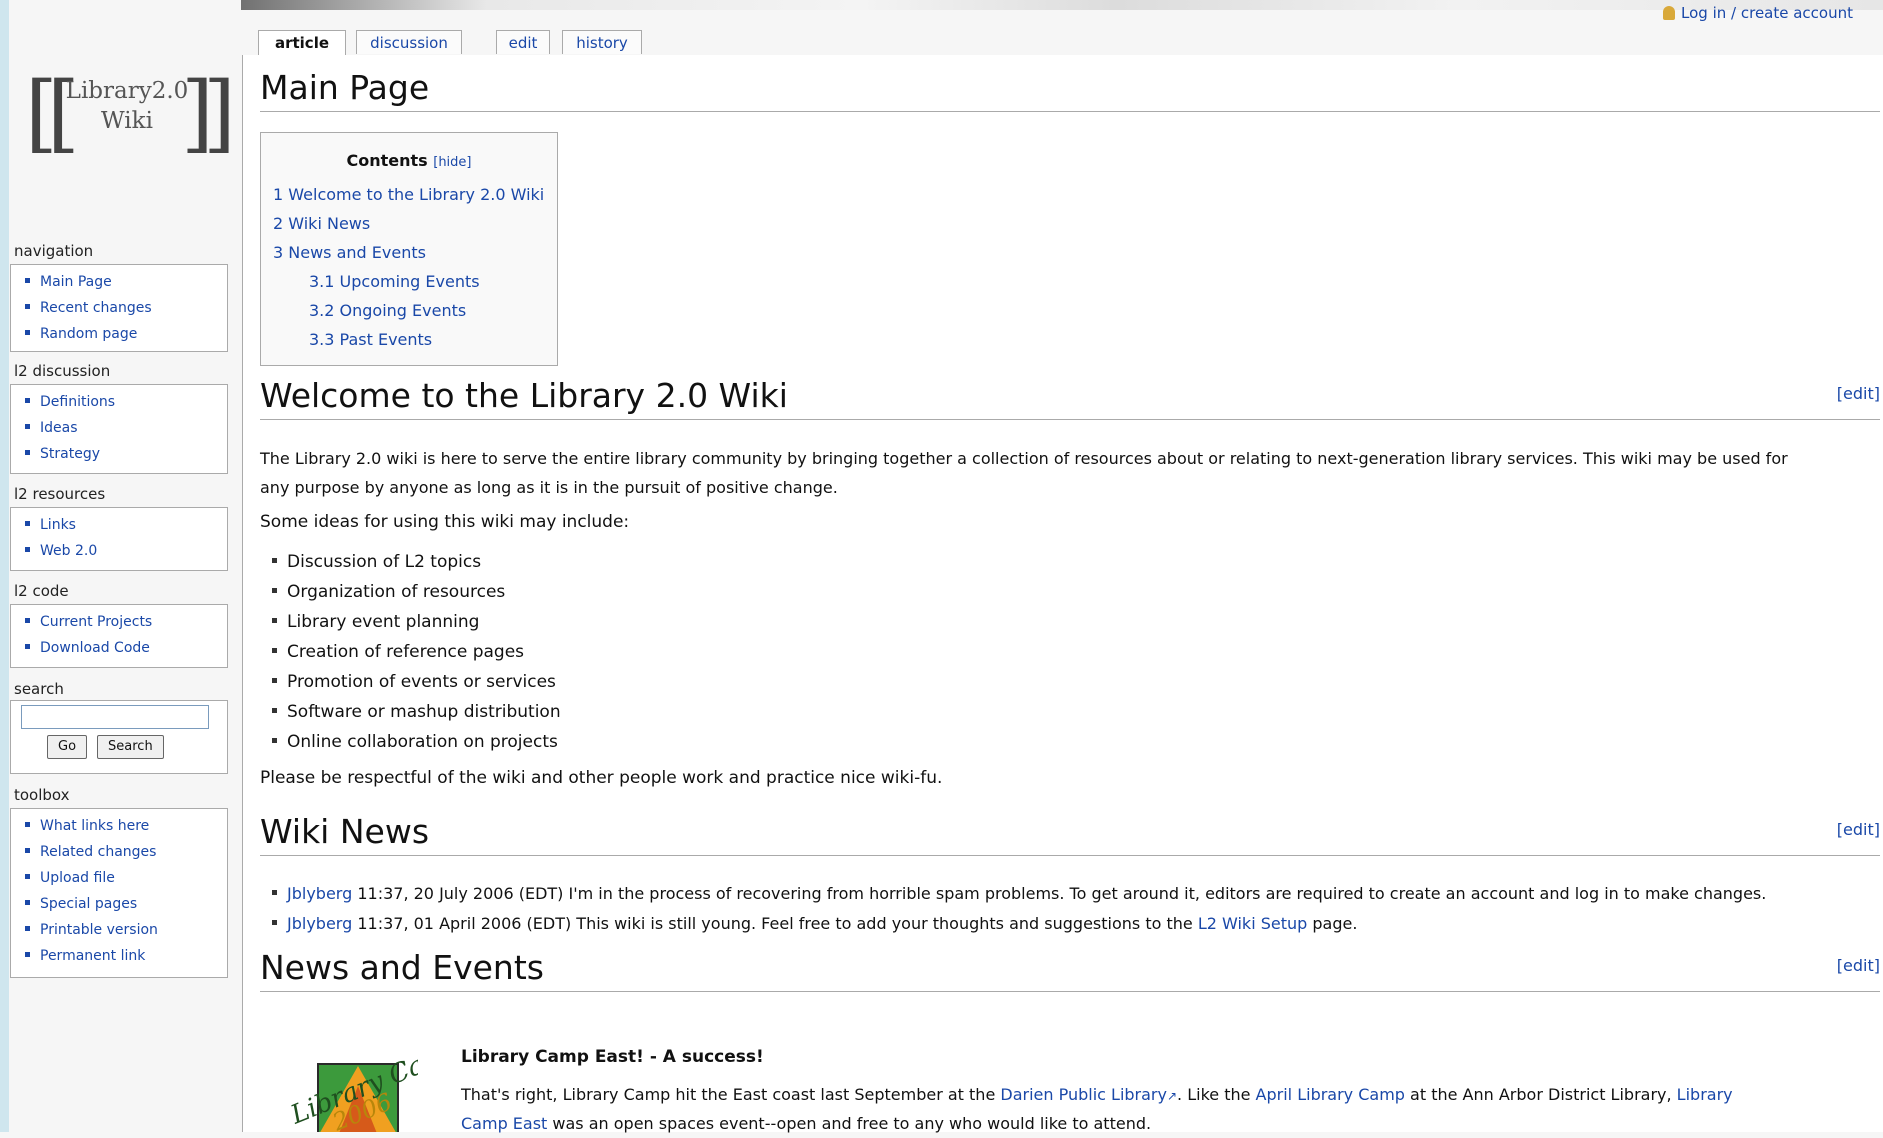 The height and width of the screenshot is (1138, 1883). What do you see at coordinates (126, 622) in the screenshot?
I see `sidebar-item-current-projects: Current Projects` at bounding box center [126, 622].